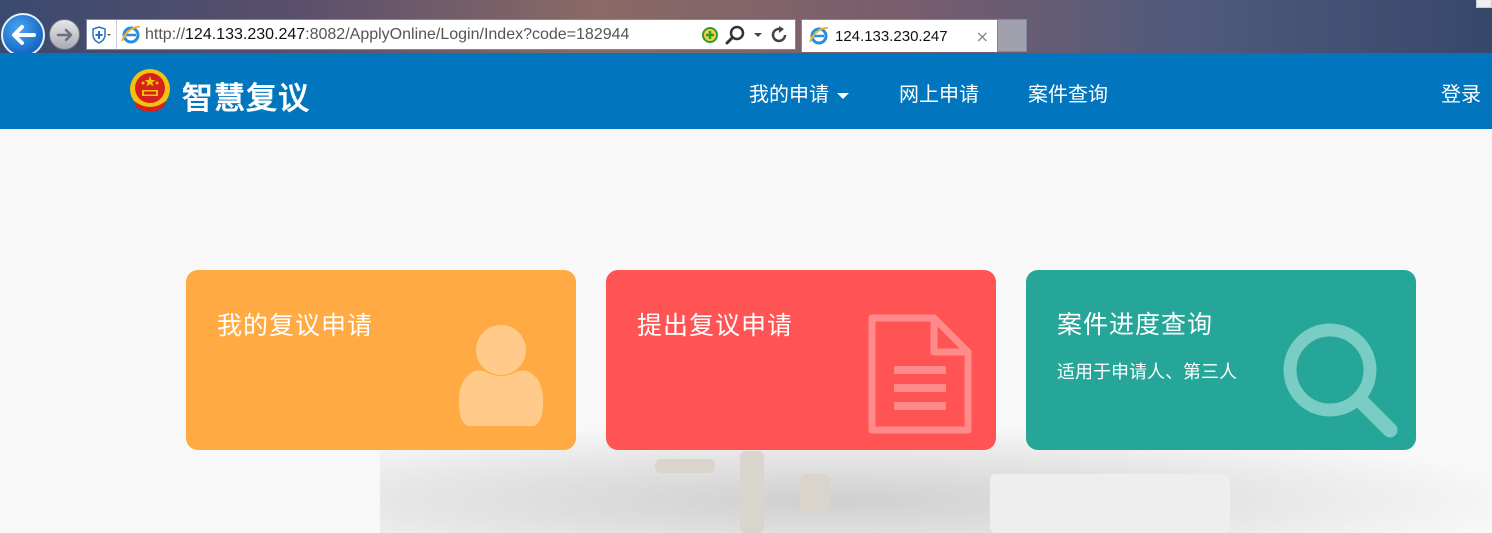  What do you see at coordinates (939, 92) in the screenshot?
I see `nav-online-apply: 网上申请` at bounding box center [939, 92].